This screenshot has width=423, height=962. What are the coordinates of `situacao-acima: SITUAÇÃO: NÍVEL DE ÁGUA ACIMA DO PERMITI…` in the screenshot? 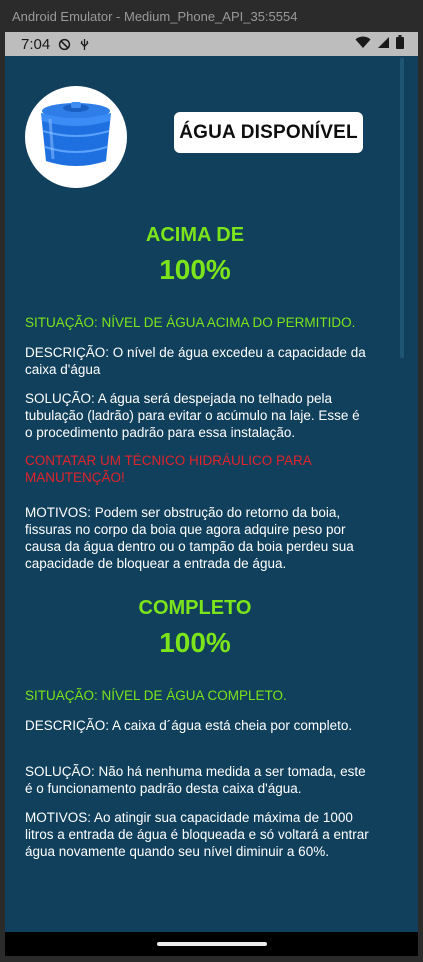 It's located at (190, 322).